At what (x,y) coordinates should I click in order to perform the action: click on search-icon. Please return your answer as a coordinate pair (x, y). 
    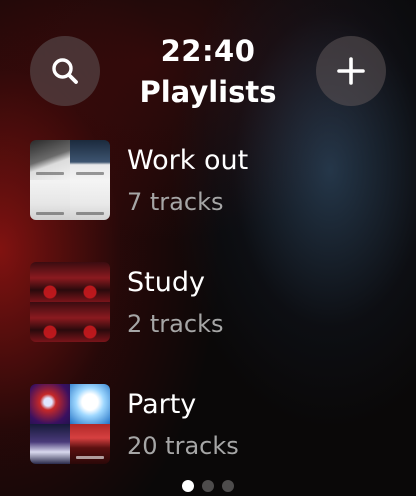
    Looking at the image, I should click on (65, 71).